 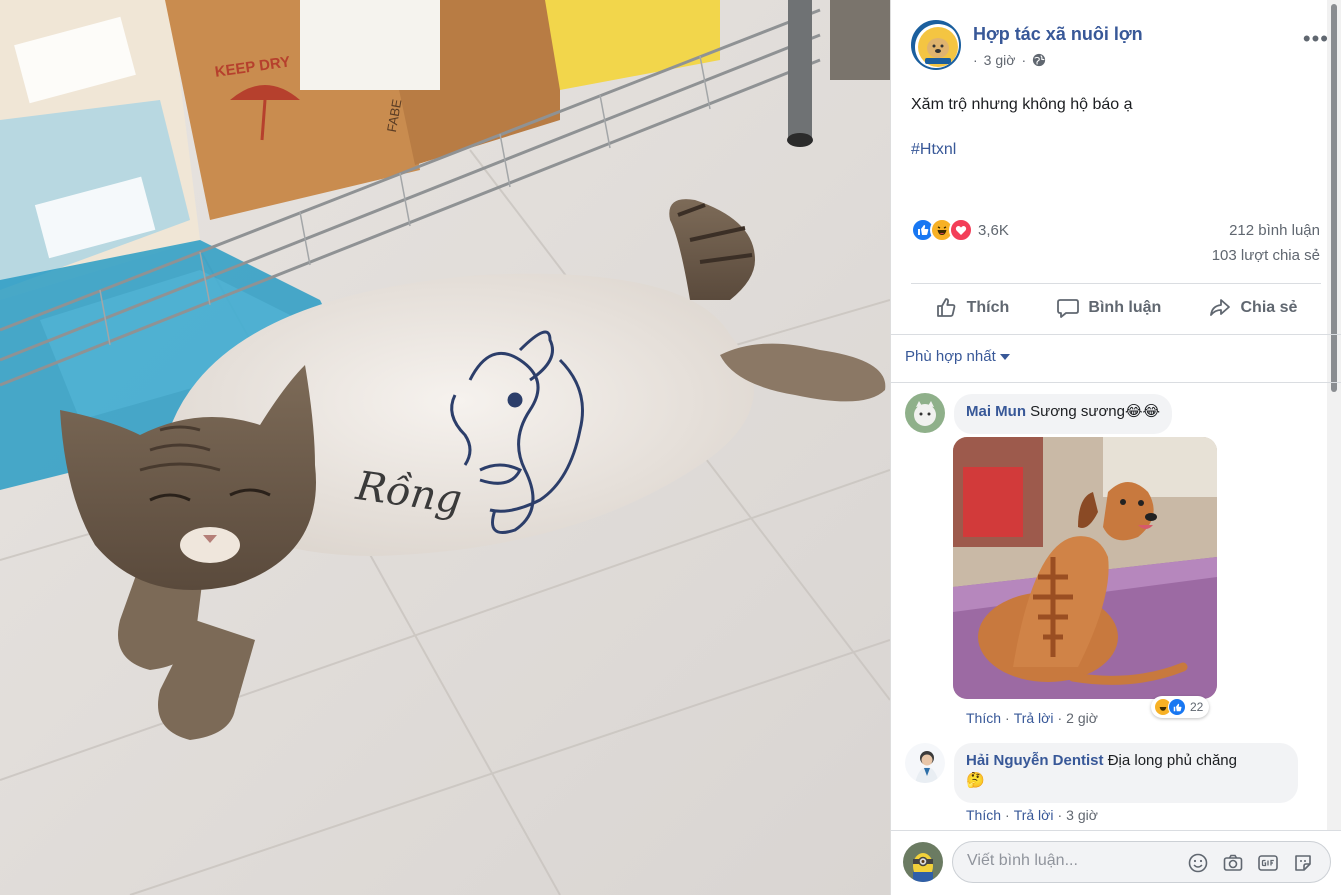 I want to click on caret-down-icon, so click(x=1004, y=356).